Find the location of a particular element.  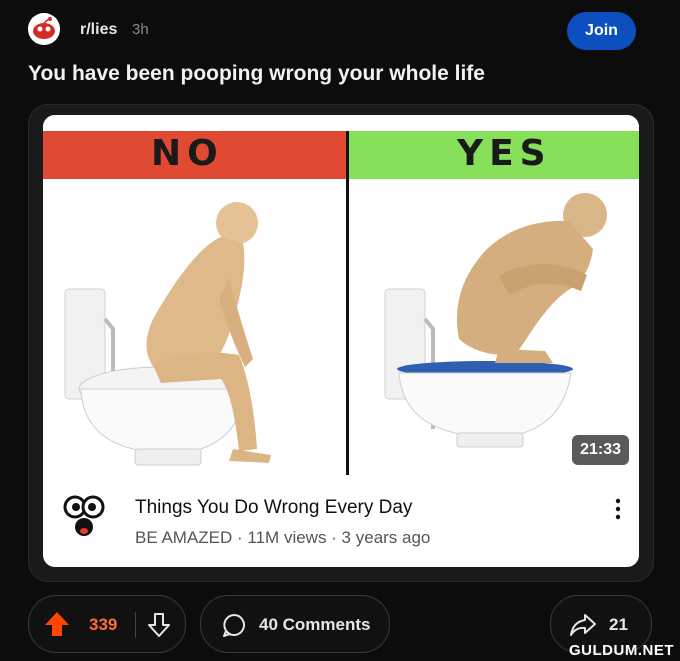

banner-no: NO is located at coordinates (194, 155).